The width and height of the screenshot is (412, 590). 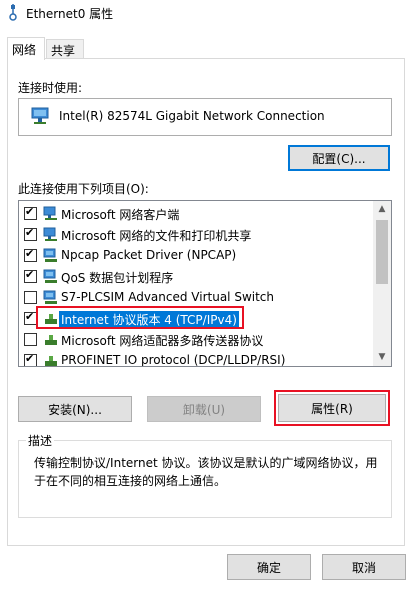 What do you see at coordinates (70, 14) in the screenshot?
I see `window-title: Ethernet0 属性` at bounding box center [70, 14].